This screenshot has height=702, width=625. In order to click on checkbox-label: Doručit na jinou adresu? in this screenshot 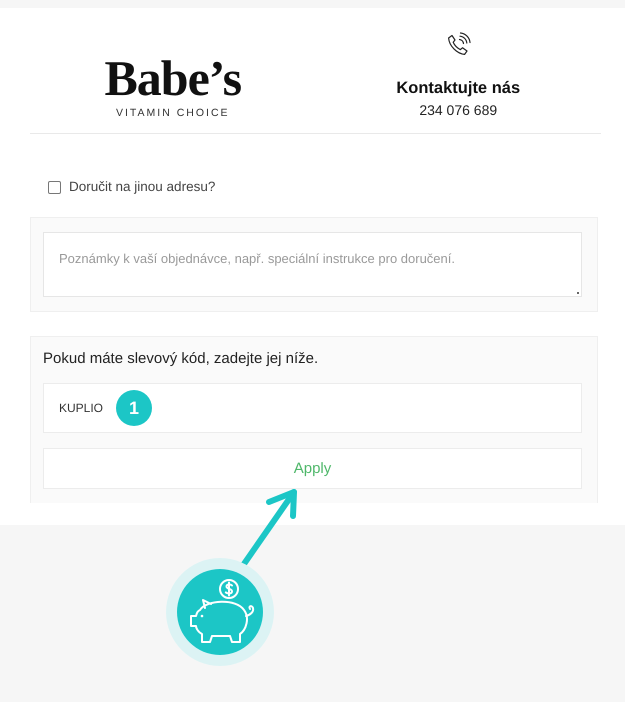, I will do `click(142, 187)`.